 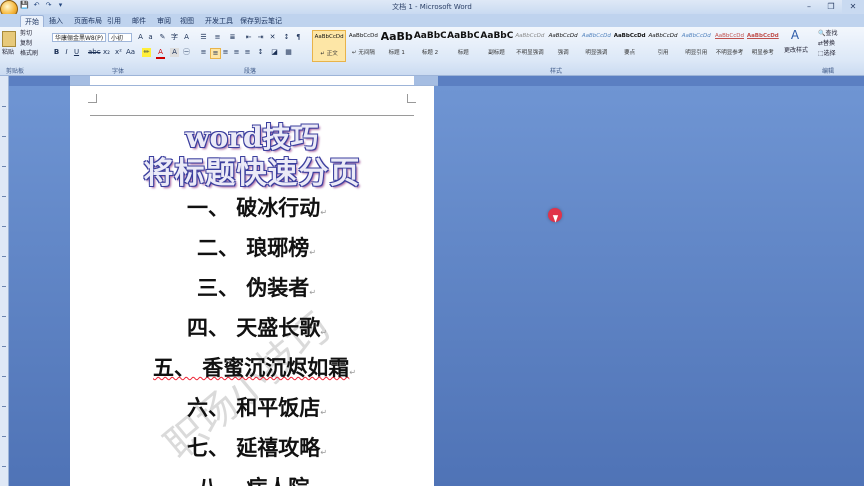 I want to click on tab-view: 视图, so click(x=187, y=21).